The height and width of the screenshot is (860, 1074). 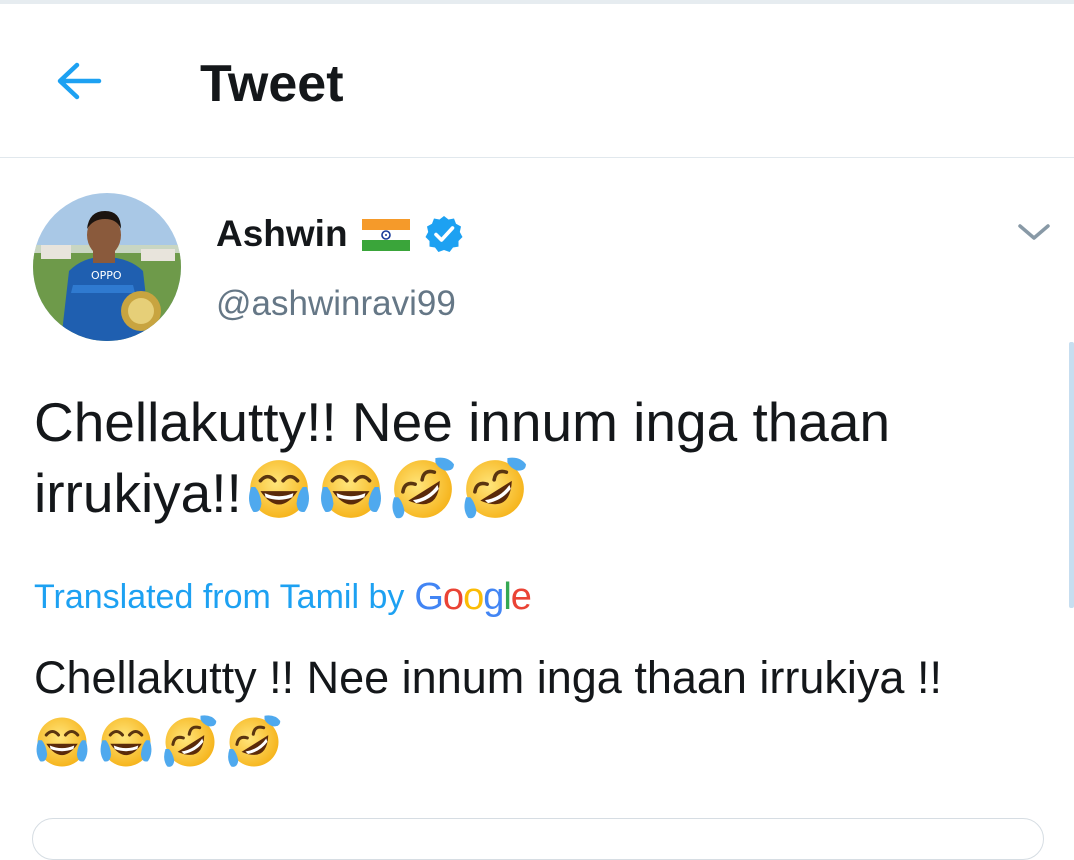 I want to click on scrollbar, so click(x=1071, y=475).